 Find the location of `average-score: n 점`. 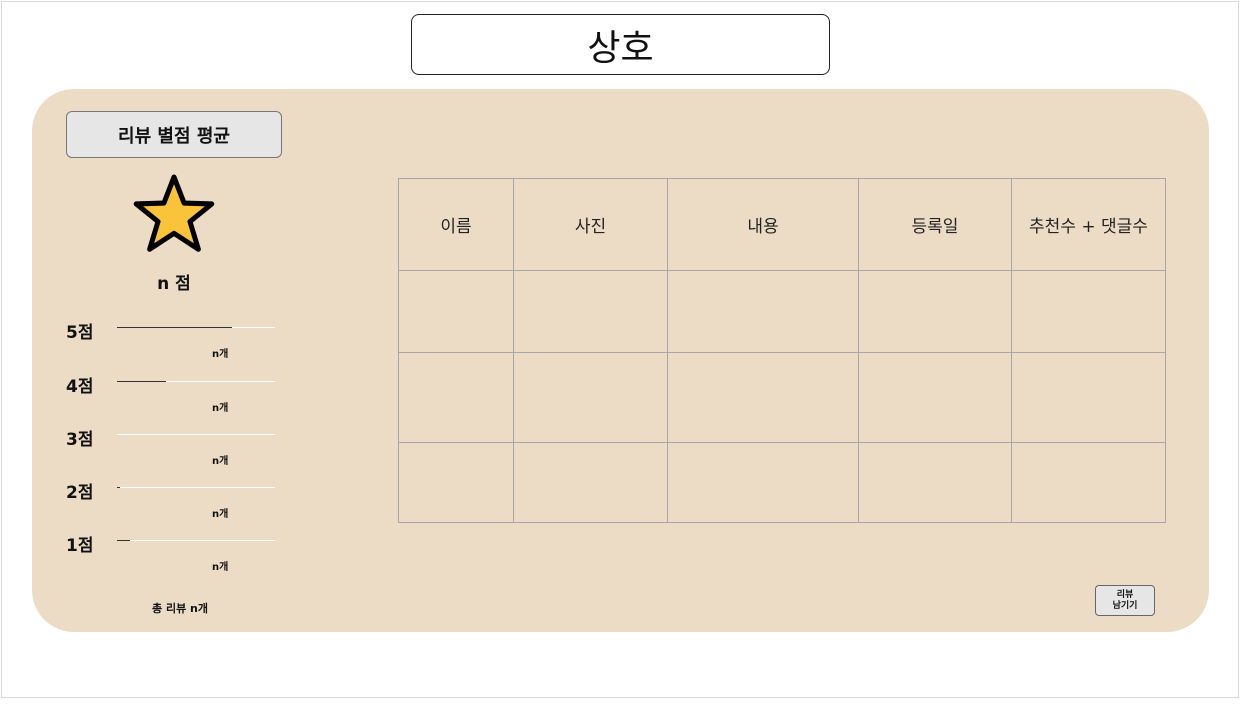

average-score: n 점 is located at coordinates (174, 284).